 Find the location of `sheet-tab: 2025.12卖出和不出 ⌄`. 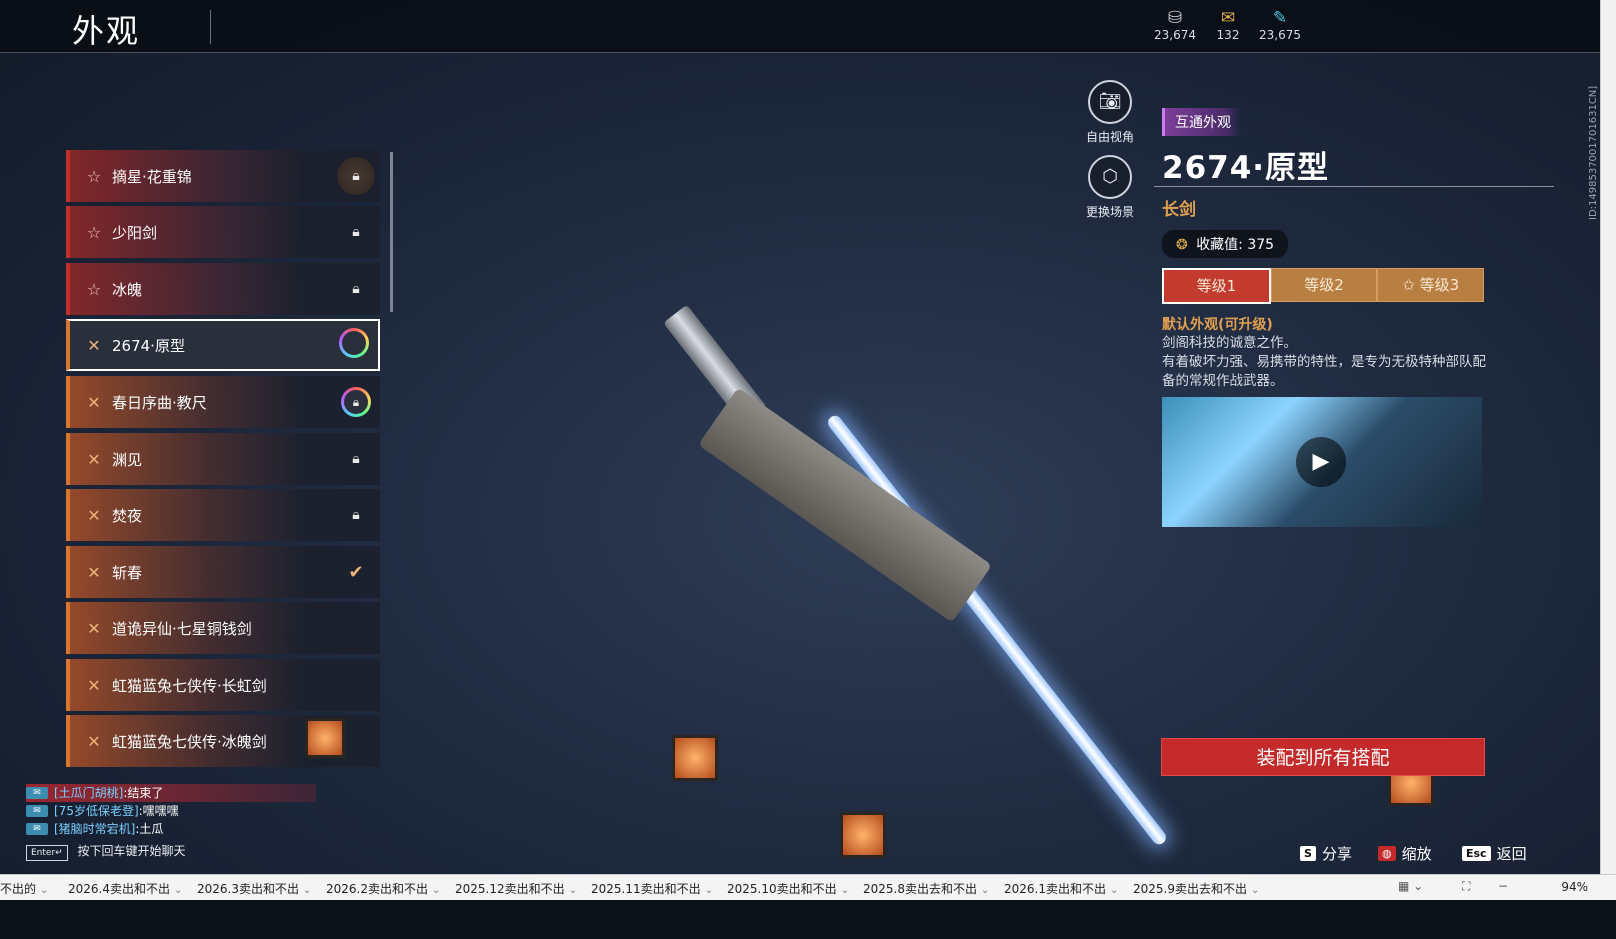

sheet-tab: 2025.12卖出和不出 ⌄ is located at coordinates (516, 888).